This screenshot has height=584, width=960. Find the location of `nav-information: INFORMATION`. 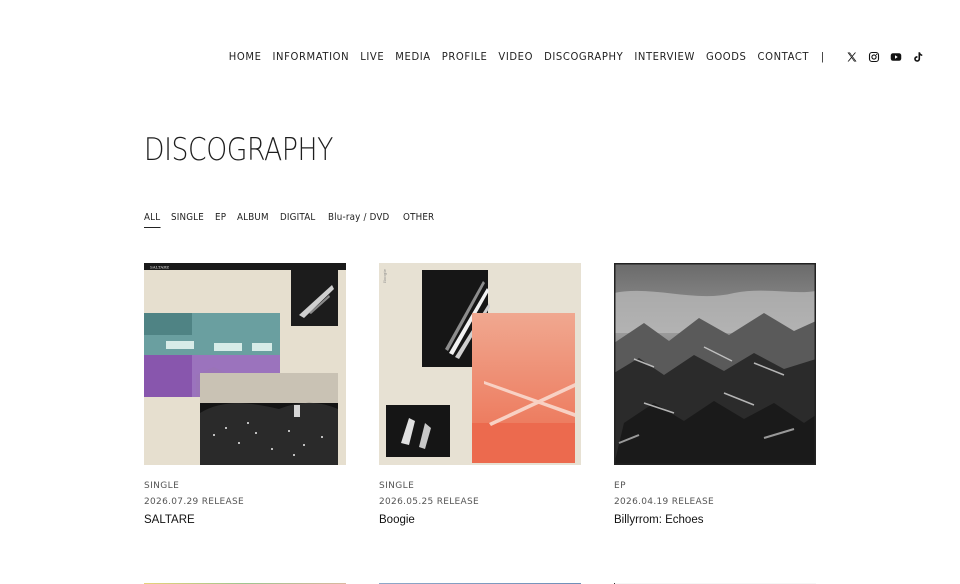

nav-information: INFORMATION is located at coordinates (311, 57).